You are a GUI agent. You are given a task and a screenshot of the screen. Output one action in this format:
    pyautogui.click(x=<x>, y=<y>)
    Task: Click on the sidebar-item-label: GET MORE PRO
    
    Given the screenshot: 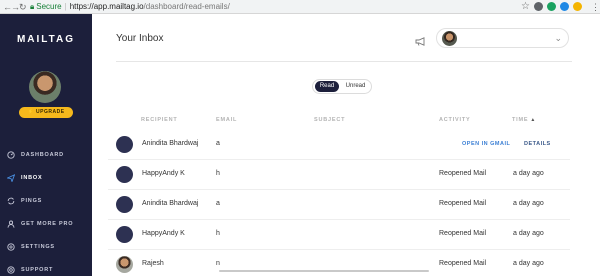 What is the action you would take?
    pyautogui.click(x=47, y=224)
    